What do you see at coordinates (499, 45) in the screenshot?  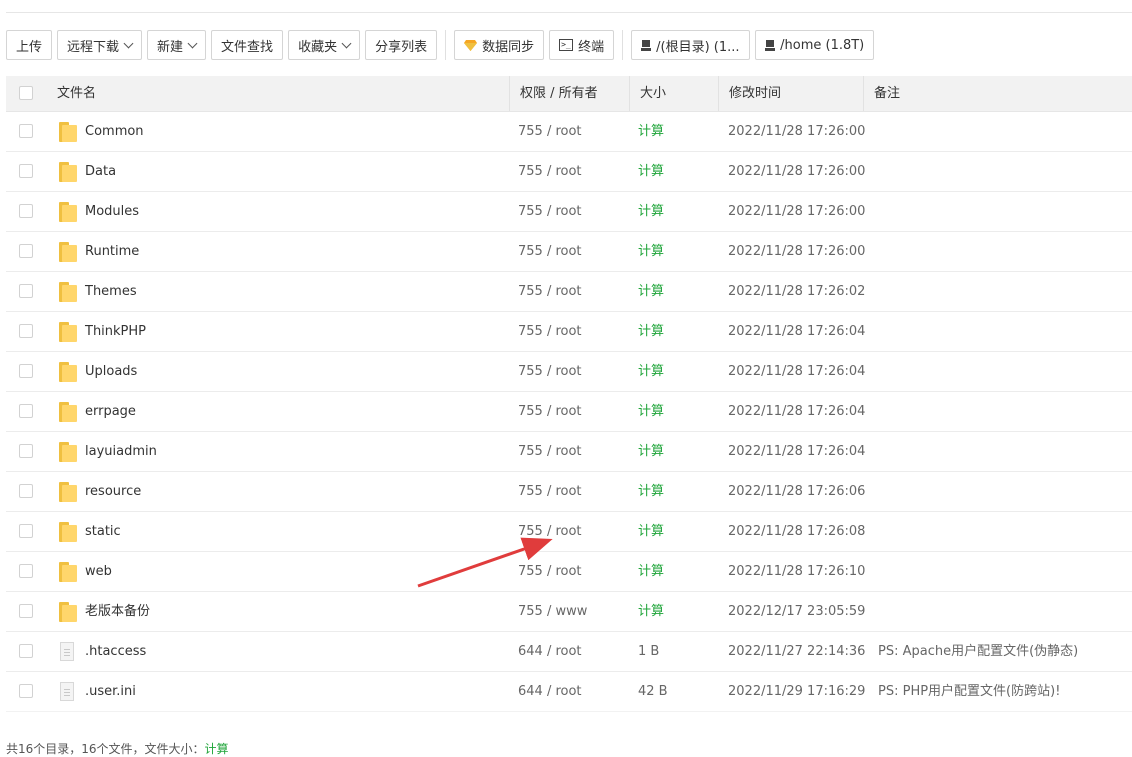 I see `data-sync-button: 数据同步` at bounding box center [499, 45].